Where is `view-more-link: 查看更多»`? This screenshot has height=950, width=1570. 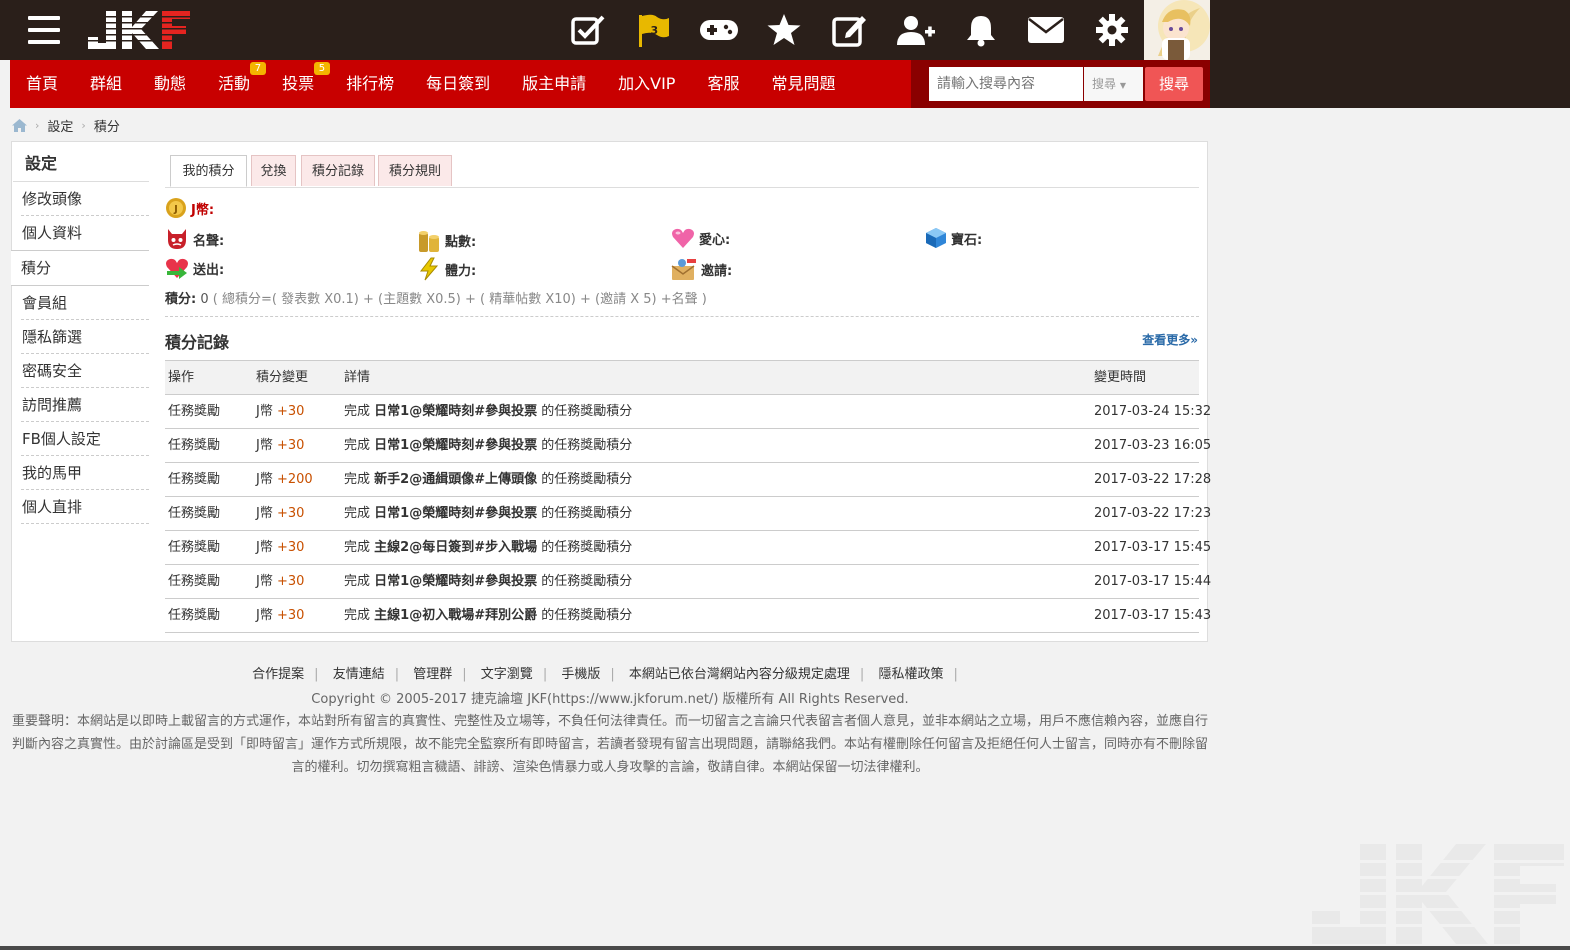 view-more-link: 查看更多» is located at coordinates (1170, 339).